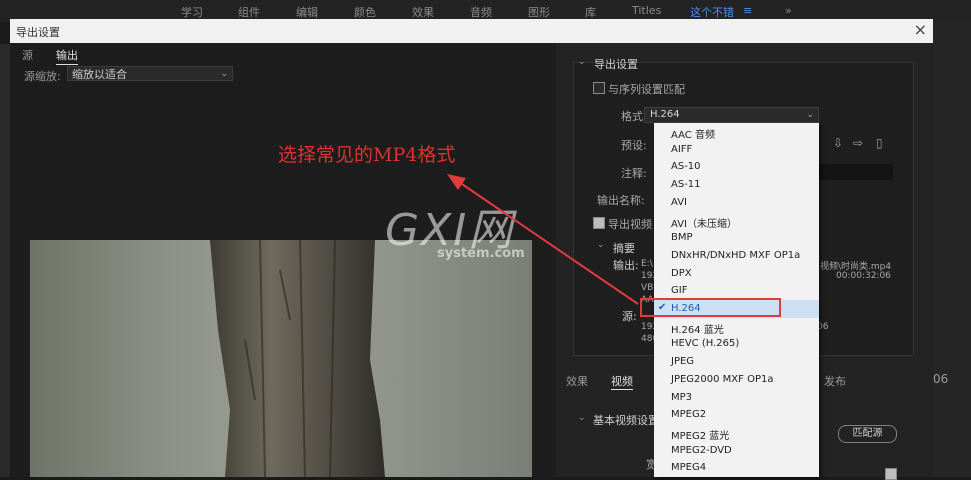 Image resolution: width=971 pixels, height=480 pixels. Describe the element at coordinates (736, 132) in the screenshot. I see `format-option: AAC 音频` at that location.